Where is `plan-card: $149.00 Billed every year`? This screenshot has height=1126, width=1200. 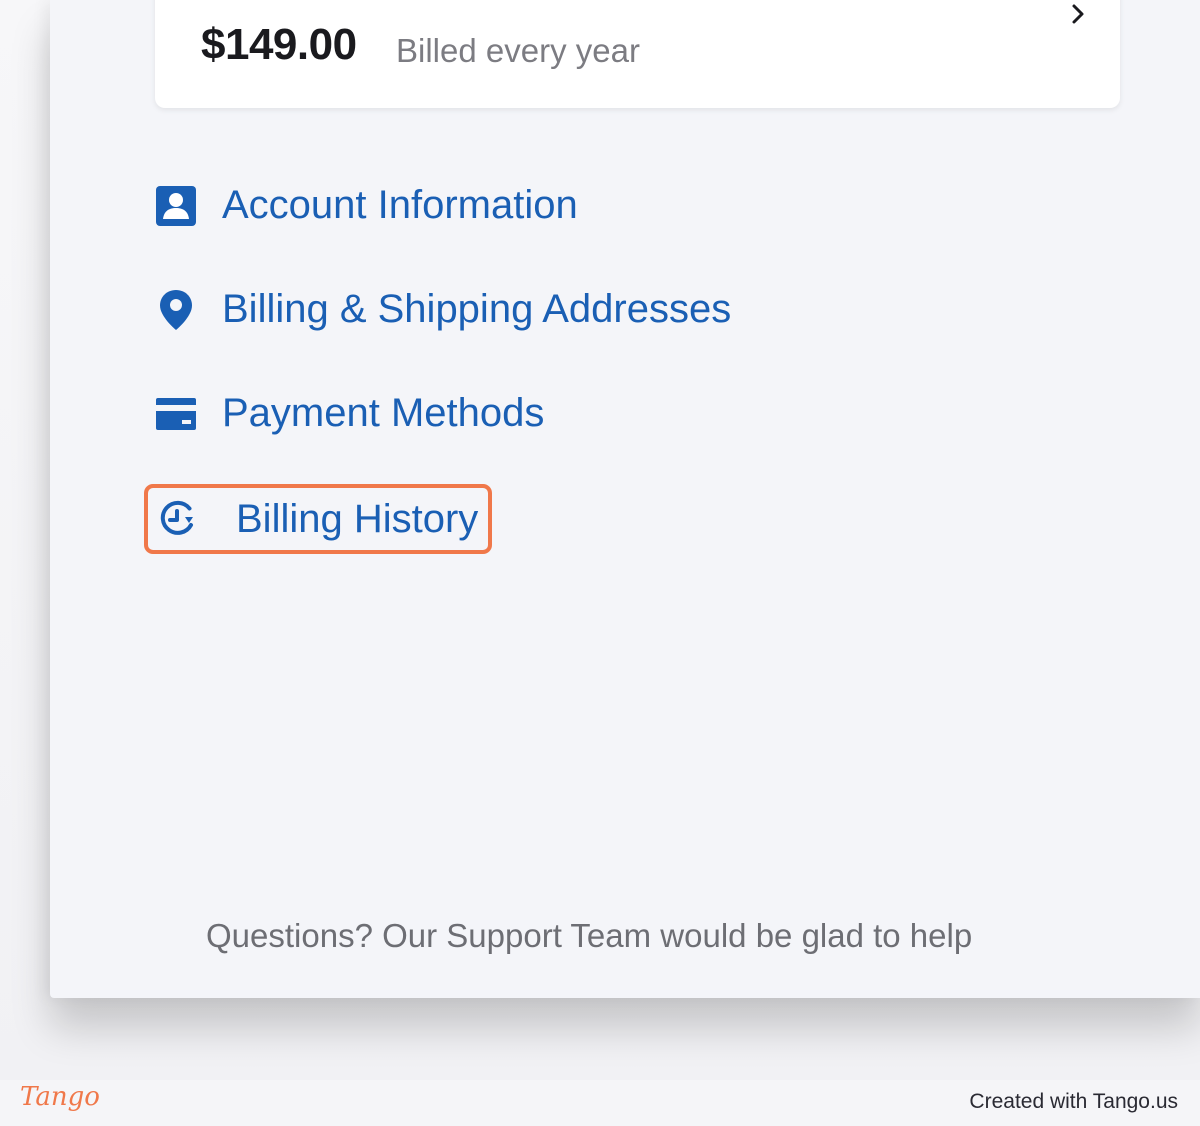
plan-card: $149.00 Billed every year is located at coordinates (637, 54).